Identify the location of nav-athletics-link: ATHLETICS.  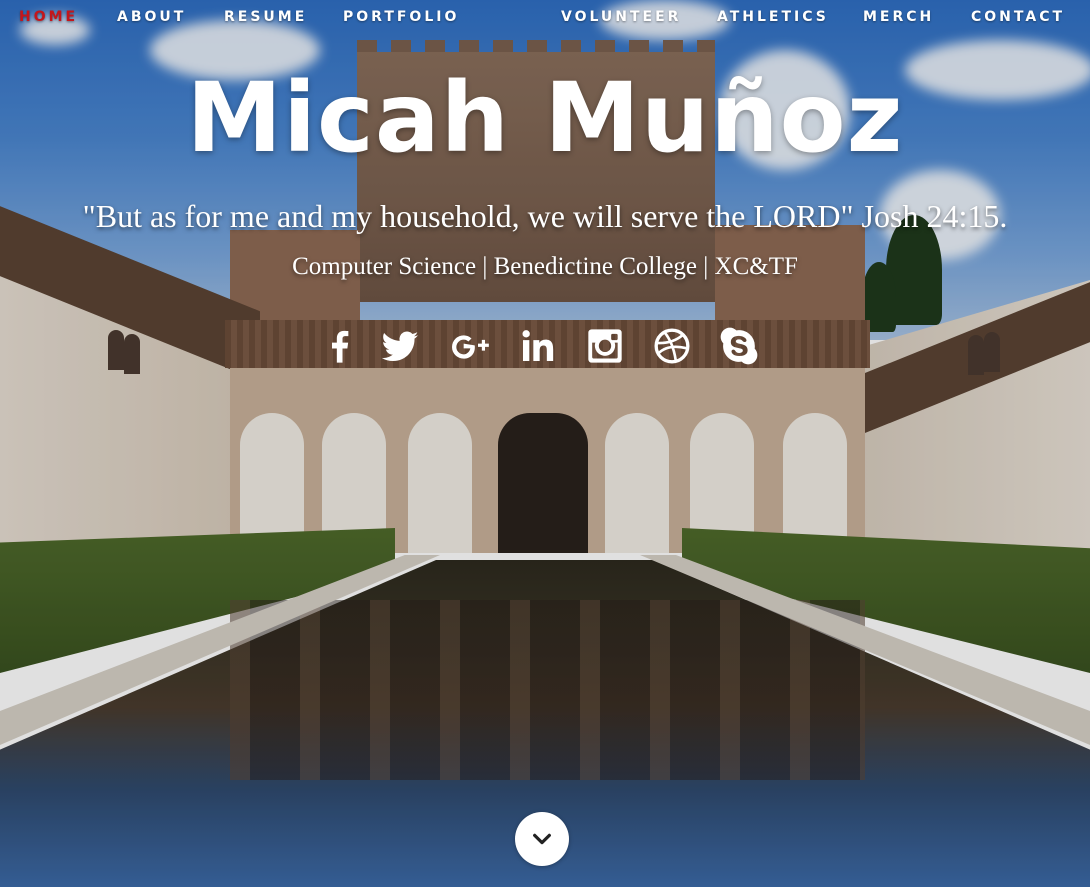
(773, 17).